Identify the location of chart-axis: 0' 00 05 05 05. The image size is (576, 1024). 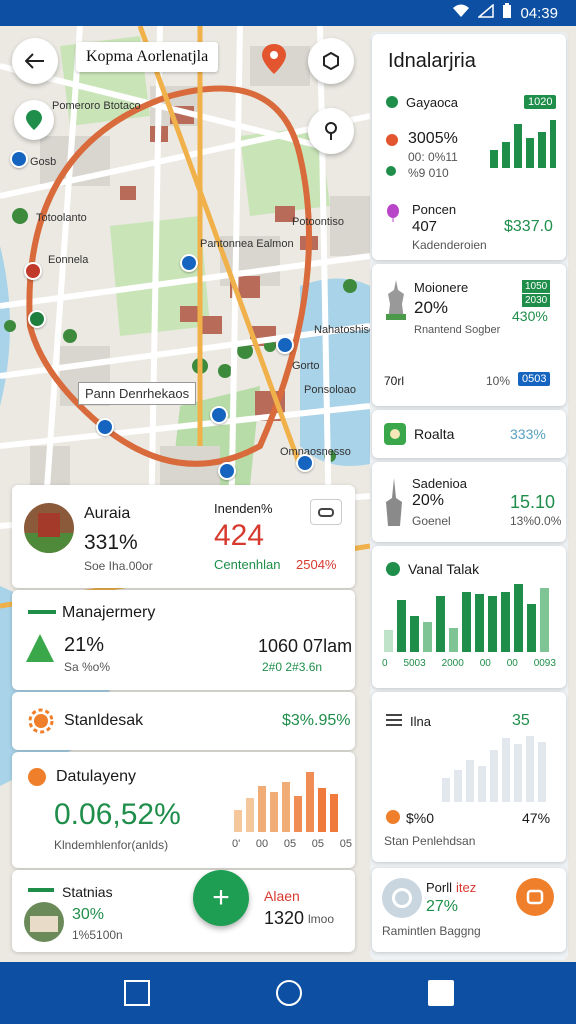
(292, 844).